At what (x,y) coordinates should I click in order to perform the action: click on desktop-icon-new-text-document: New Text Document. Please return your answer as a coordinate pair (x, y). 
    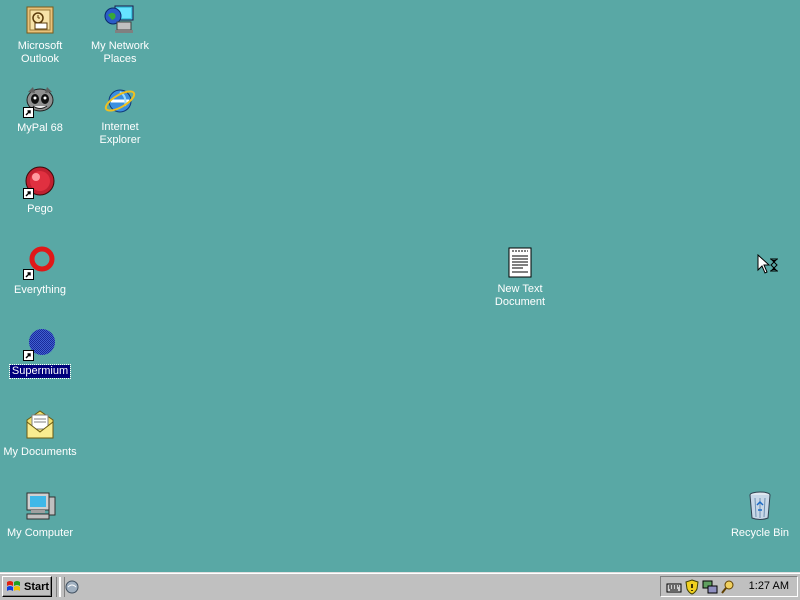
    Looking at the image, I should click on (520, 278).